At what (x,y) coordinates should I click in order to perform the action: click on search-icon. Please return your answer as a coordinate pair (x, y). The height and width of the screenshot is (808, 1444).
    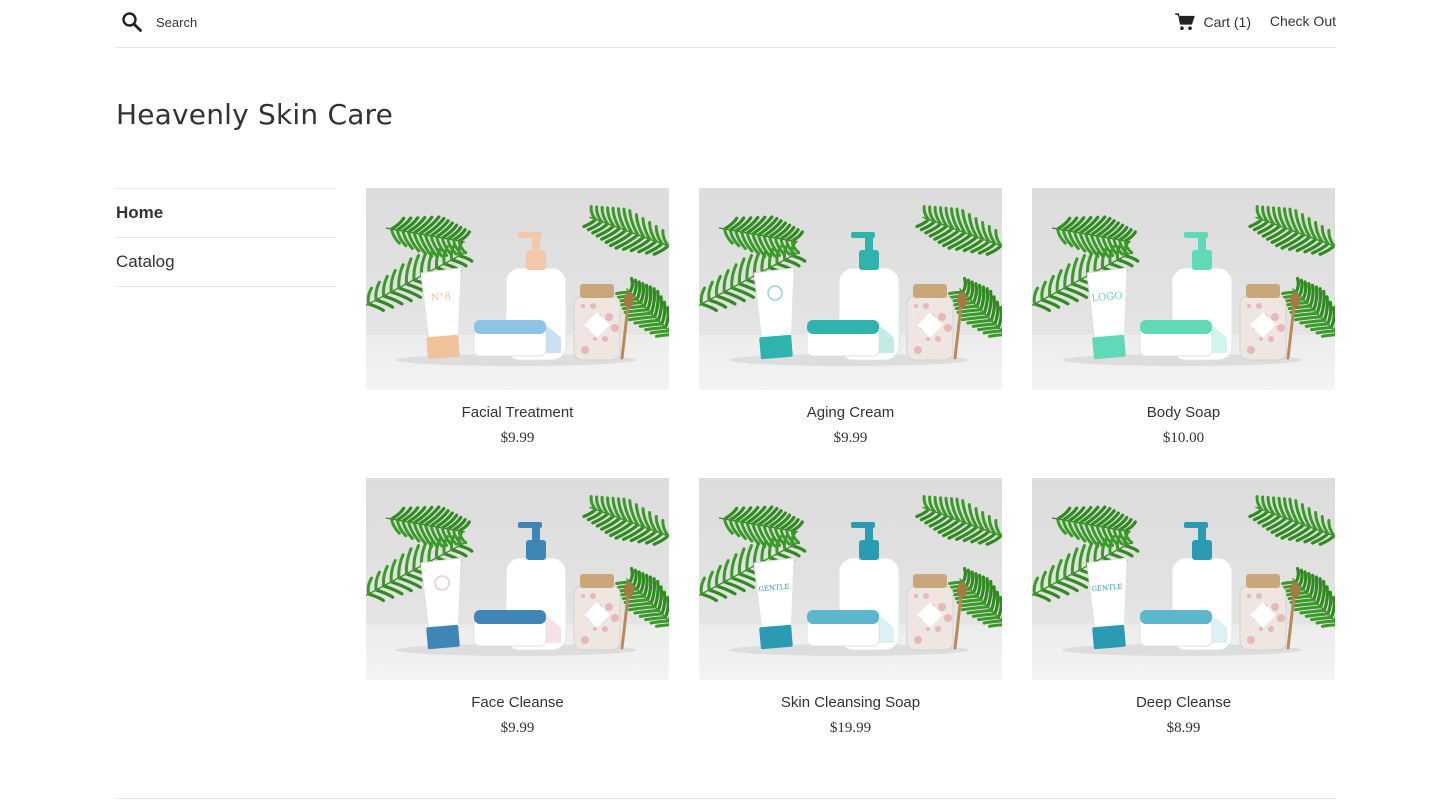
    Looking at the image, I should click on (132, 22).